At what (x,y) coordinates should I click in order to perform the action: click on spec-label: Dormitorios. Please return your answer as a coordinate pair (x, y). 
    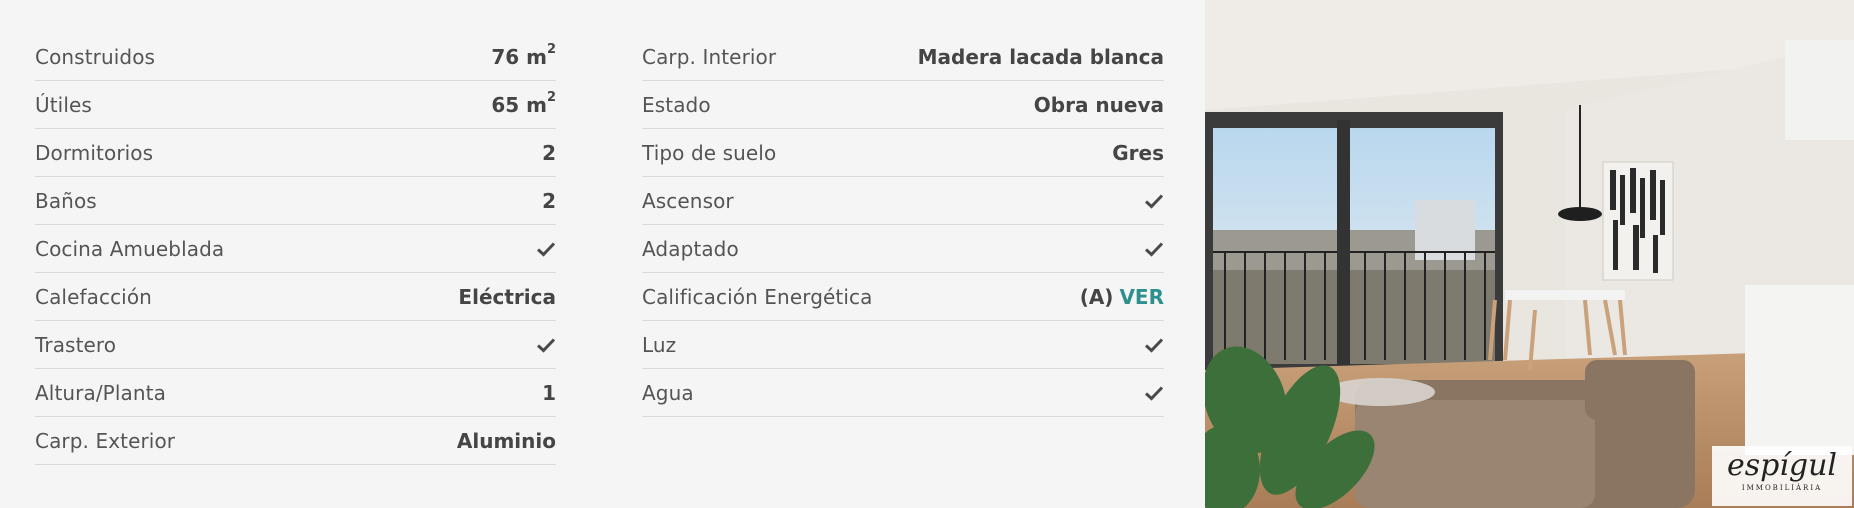
    Looking at the image, I should click on (94, 152).